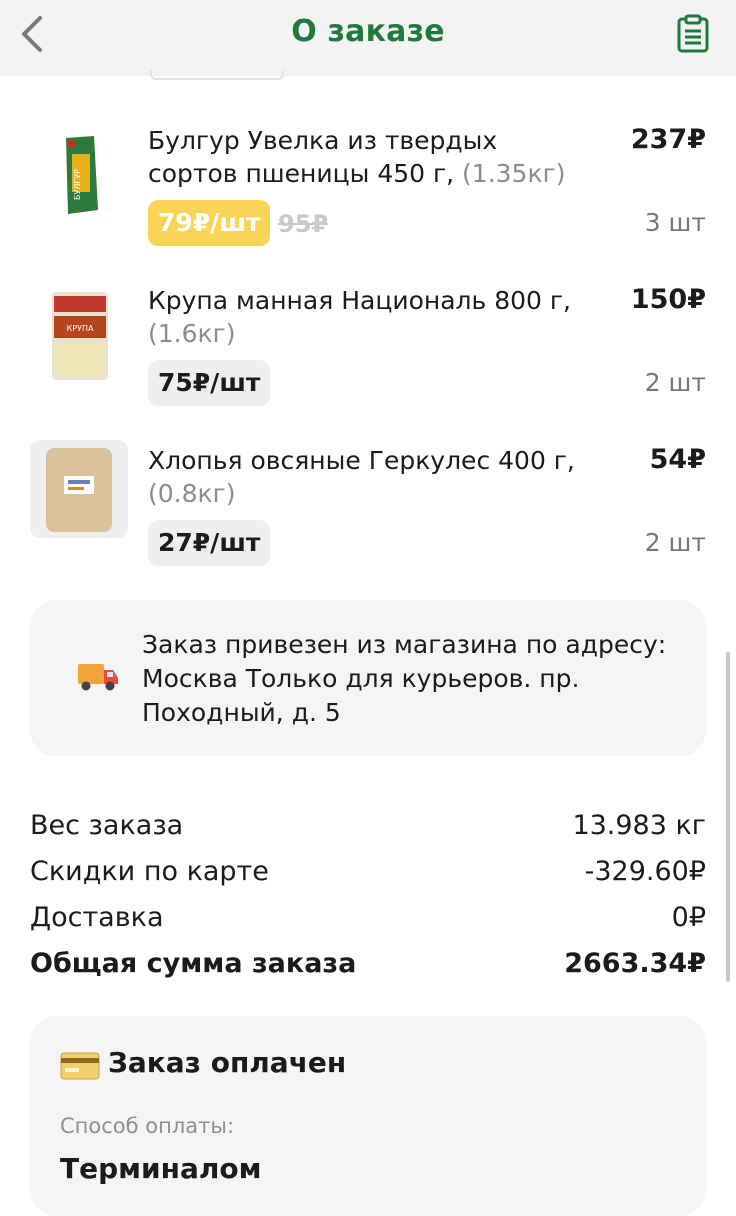 The width and height of the screenshot is (736, 1216). What do you see at coordinates (107, 825) in the screenshot?
I see `summary-label: Вес заказа` at bounding box center [107, 825].